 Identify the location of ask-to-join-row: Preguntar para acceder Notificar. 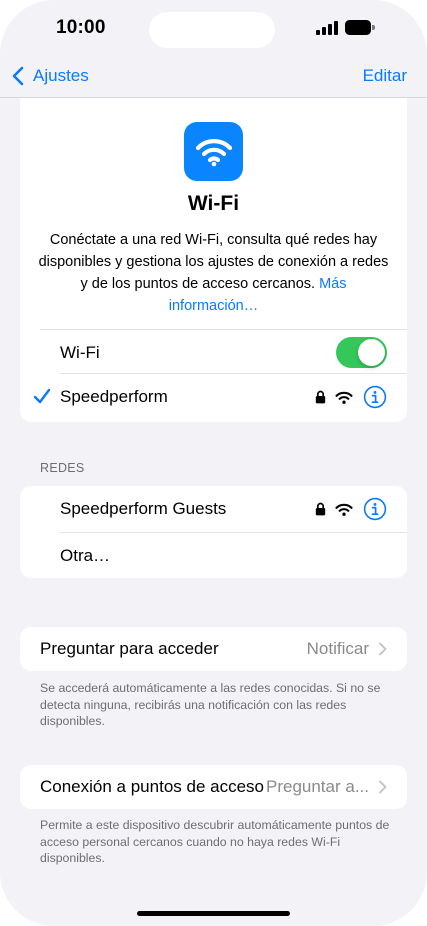
(213, 649).